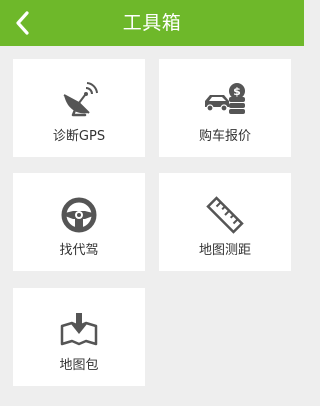  Describe the element at coordinates (79, 215) in the screenshot. I see `steering-wheel-icon` at that location.